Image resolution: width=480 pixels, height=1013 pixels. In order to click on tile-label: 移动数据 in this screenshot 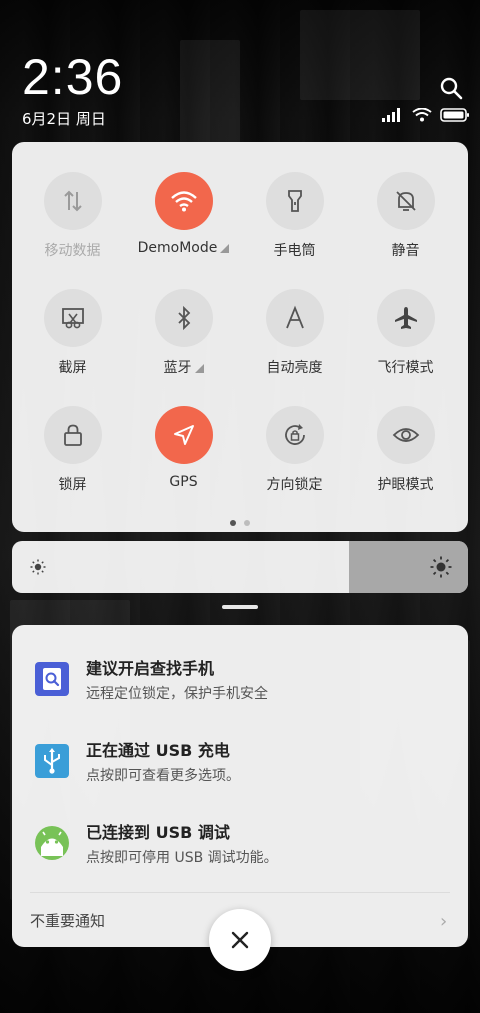, I will do `click(72, 250)`.